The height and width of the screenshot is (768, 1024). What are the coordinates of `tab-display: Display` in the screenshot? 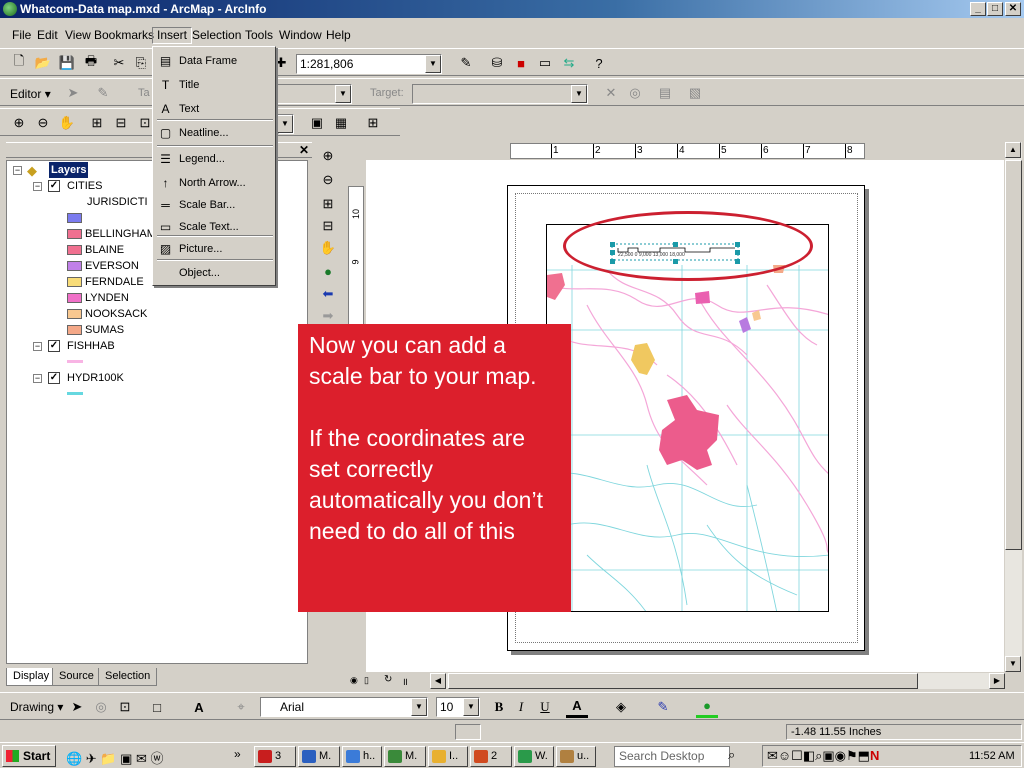 It's located at (31, 677).